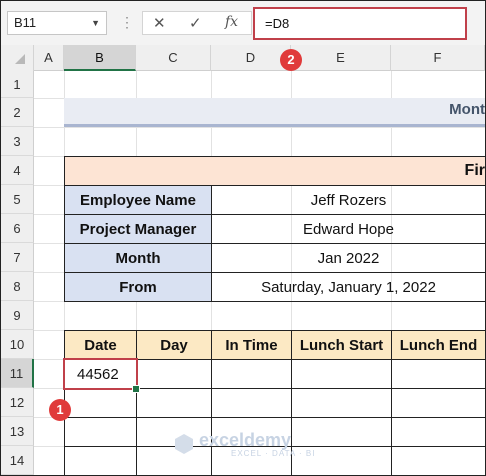 The width and height of the screenshot is (486, 476). What do you see at coordinates (95, 23) in the screenshot?
I see `chevron-down-icon: ▼` at bounding box center [95, 23].